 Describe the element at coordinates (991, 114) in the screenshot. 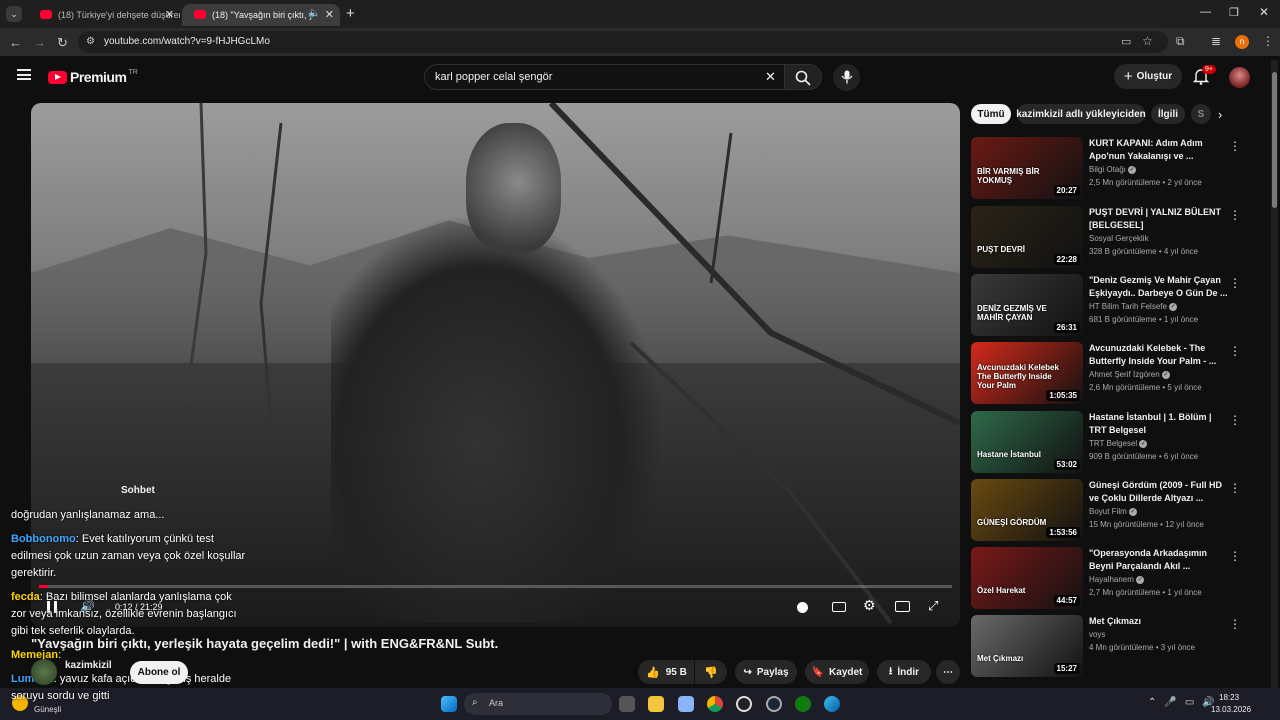

I see `chip-all: Tümü` at that location.